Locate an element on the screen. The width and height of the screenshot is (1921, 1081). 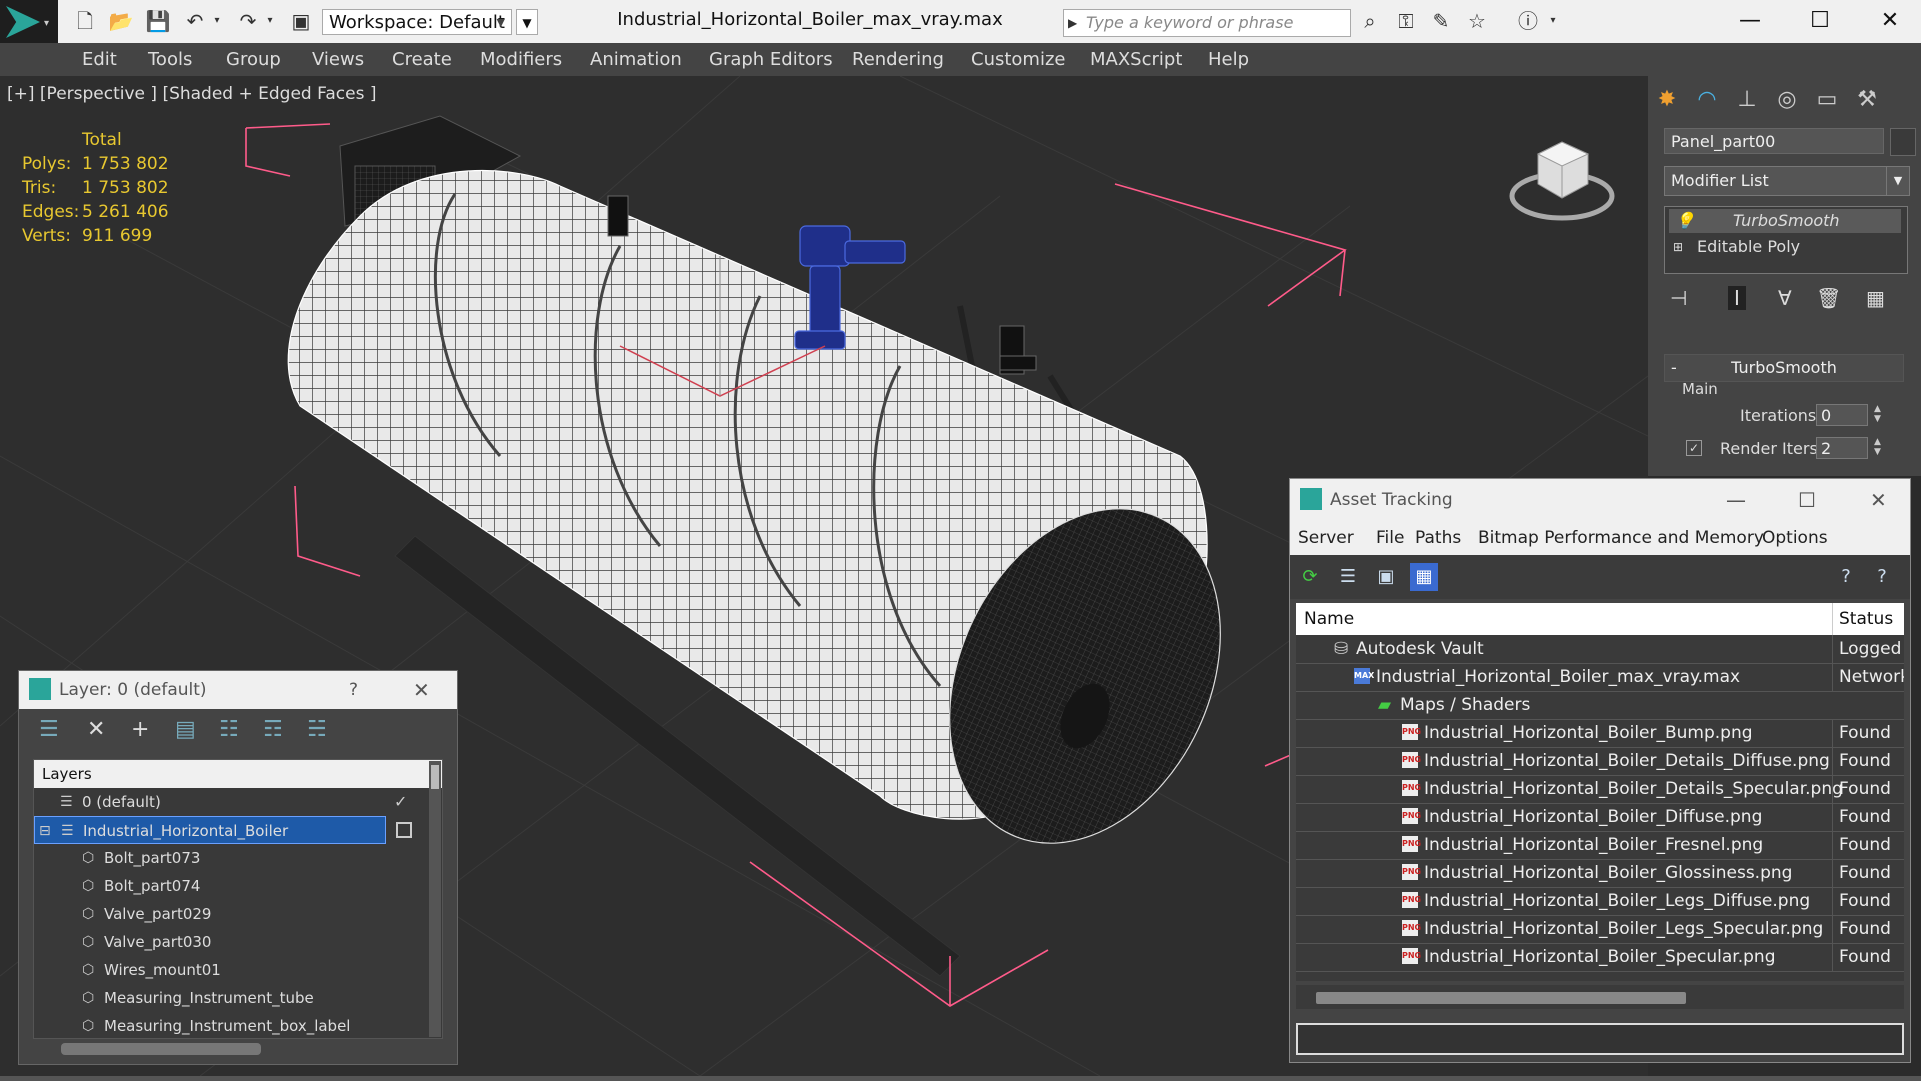
select-objects-icon: ▤ is located at coordinates (185, 729).